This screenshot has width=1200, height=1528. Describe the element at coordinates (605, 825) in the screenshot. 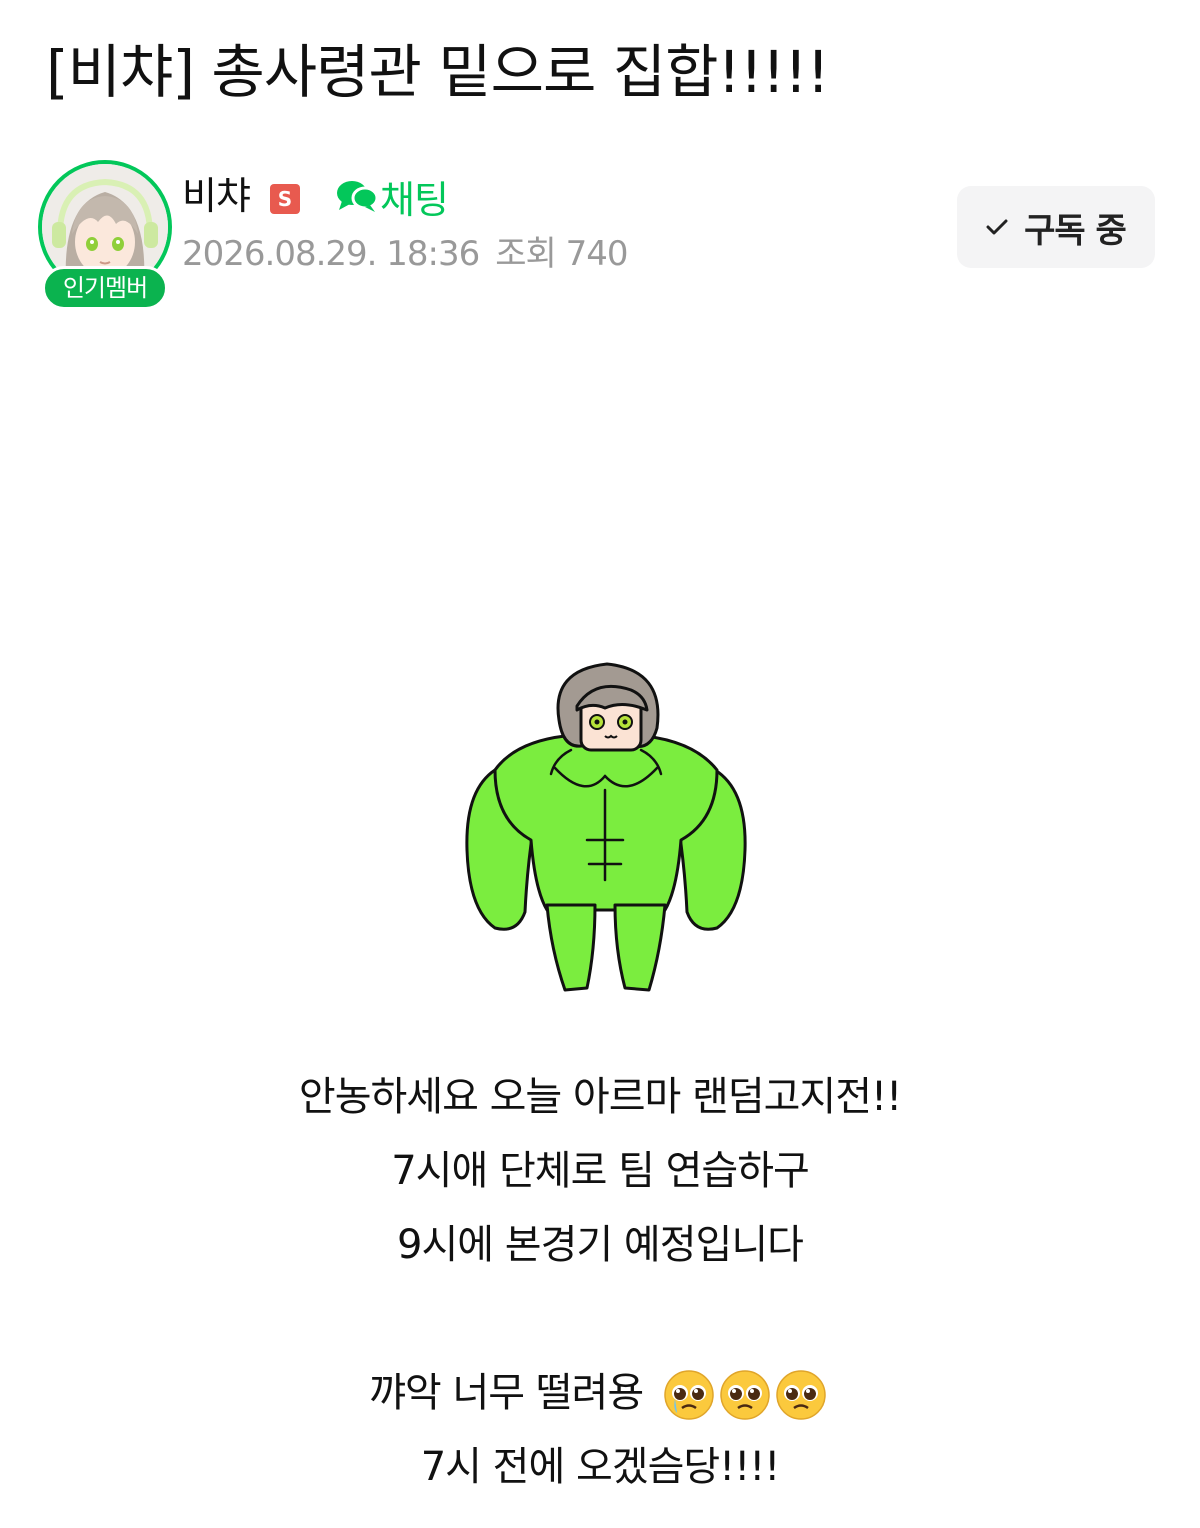

I see `muscular-green-character-icon` at that location.